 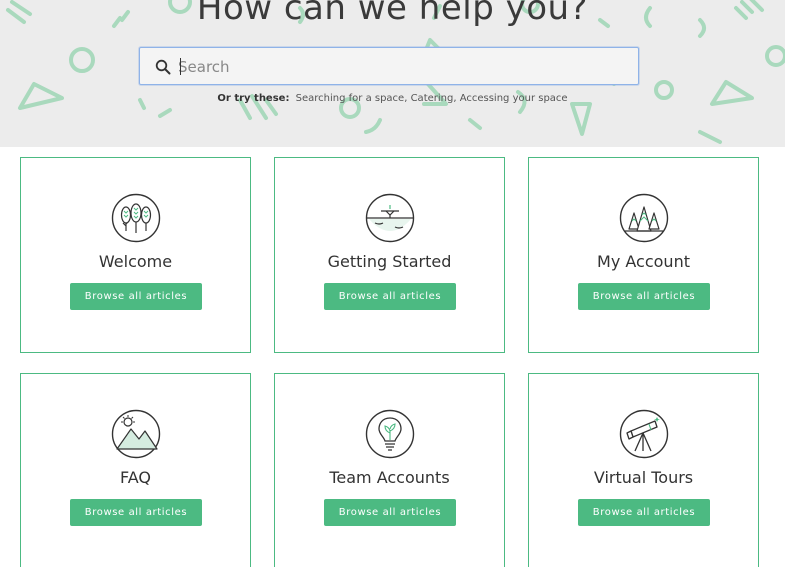 I want to click on category-card-team-accounts: Team Accounts Browse all articles, so click(x=389, y=470).